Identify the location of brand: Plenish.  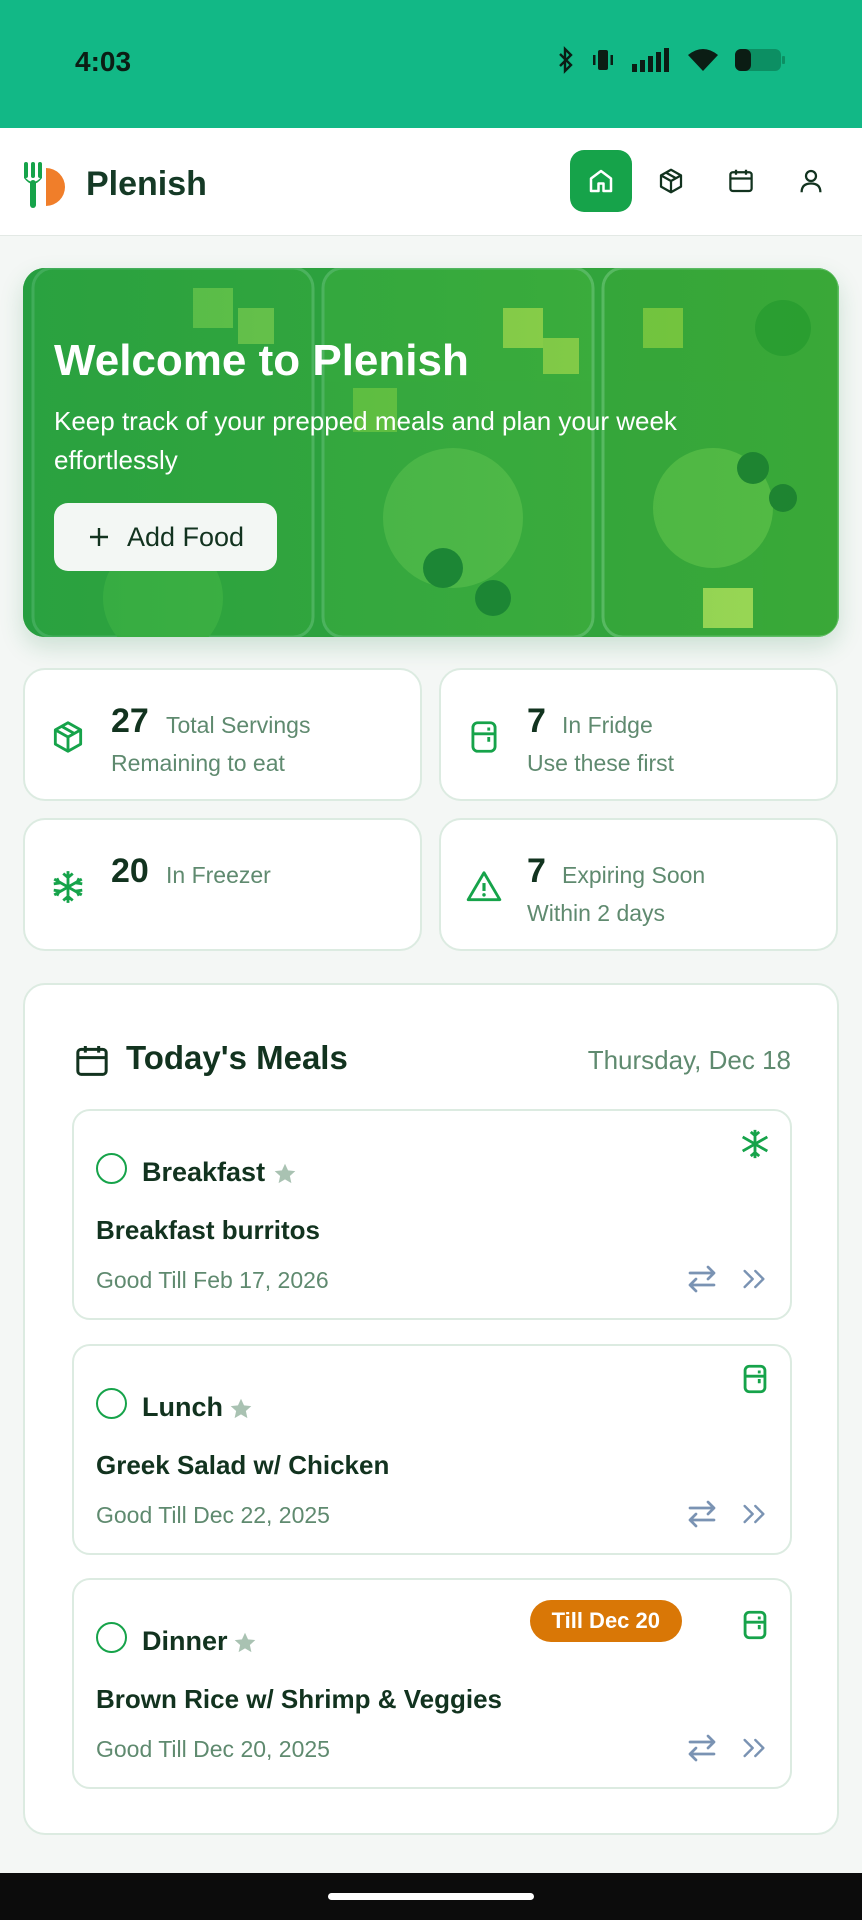
(114, 184).